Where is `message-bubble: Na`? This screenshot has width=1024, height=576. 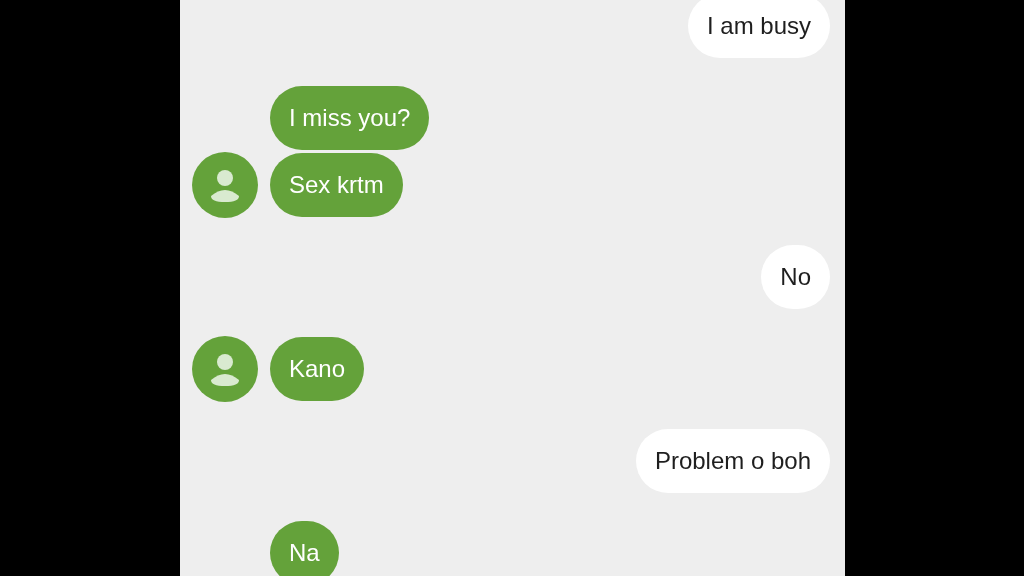
message-bubble: Na is located at coordinates (304, 548).